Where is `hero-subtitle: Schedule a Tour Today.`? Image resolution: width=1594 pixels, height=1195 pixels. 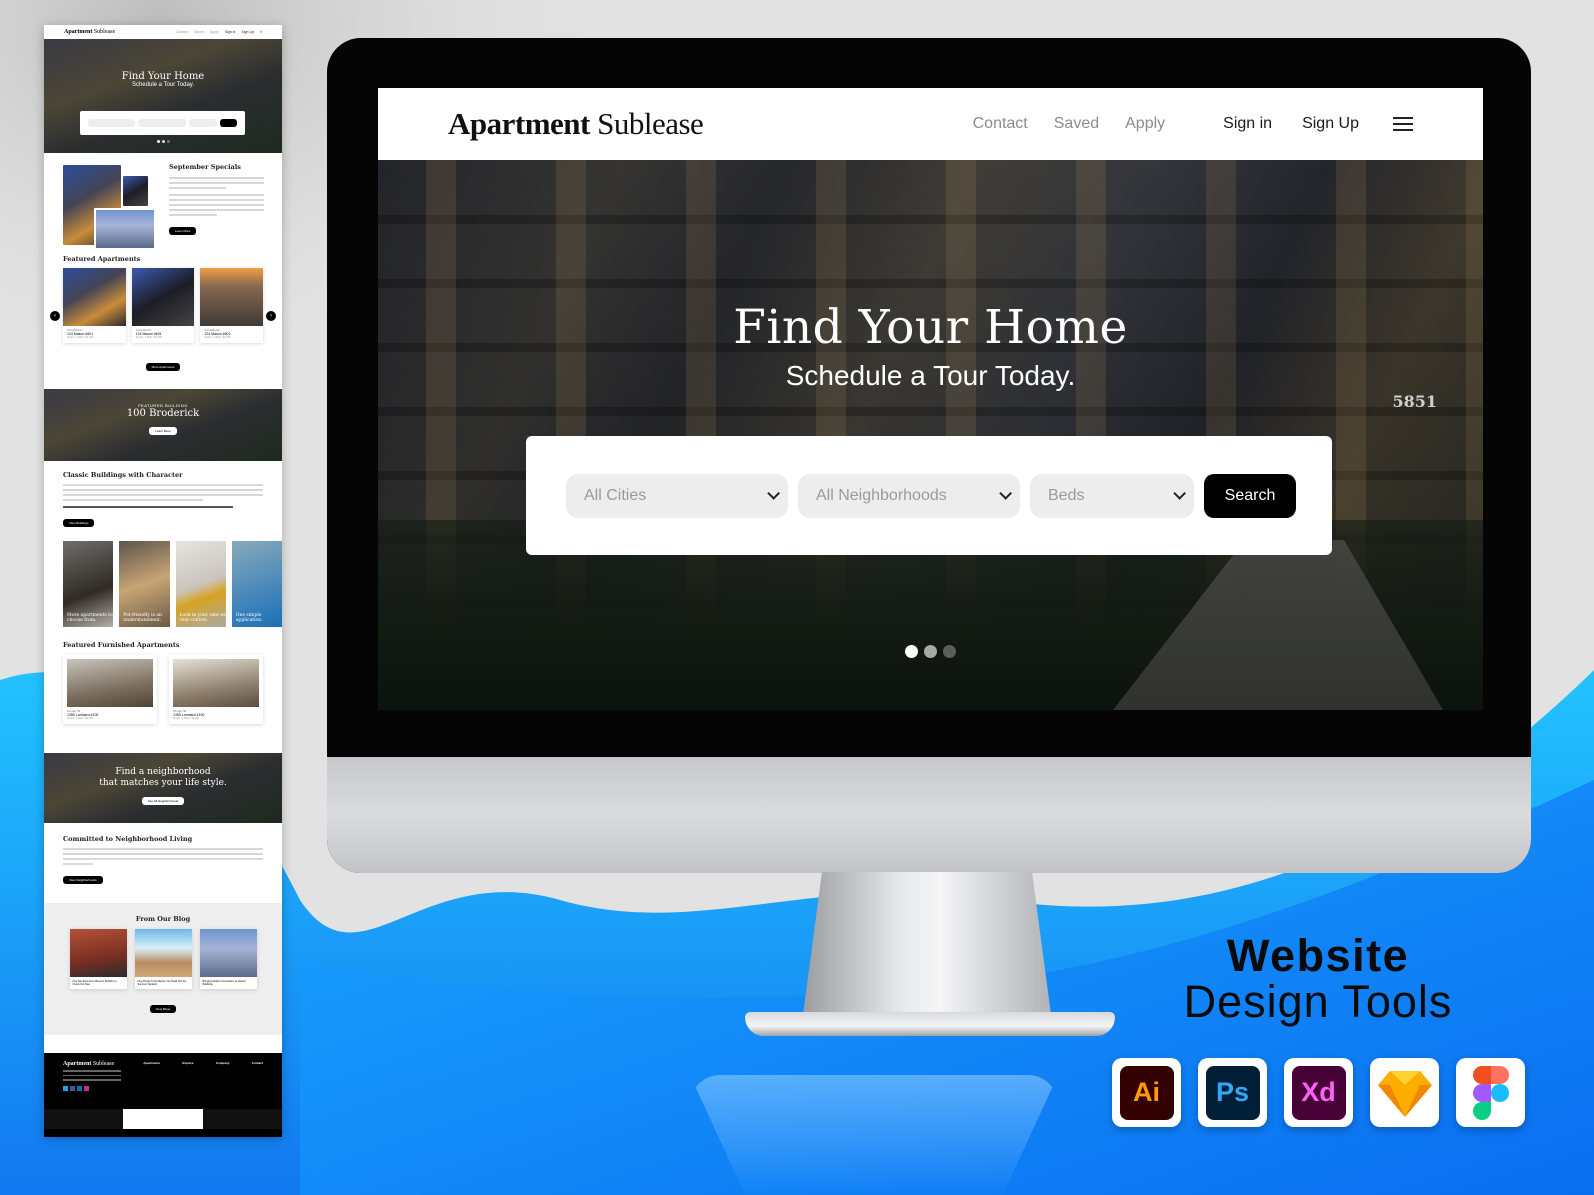 hero-subtitle: Schedule a Tour Today. is located at coordinates (930, 375).